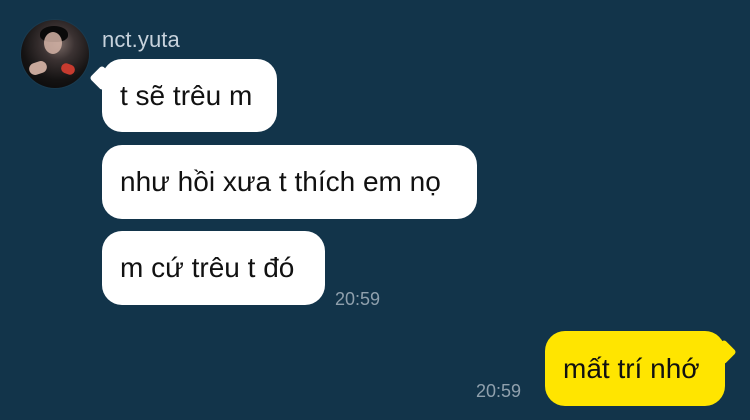  Describe the element at coordinates (358, 299) in the screenshot. I see `incoming-message-timestamp: 20:59` at that location.